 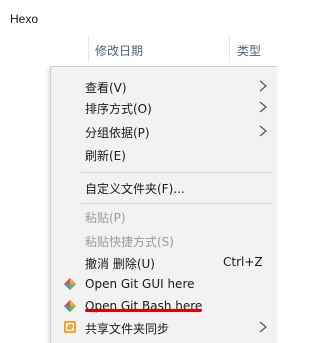 What do you see at coordinates (164, 262) in the screenshot?
I see `menu-item-undo-delete: 撤消 删除(U) Ctrl+Z` at bounding box center [164, 262].